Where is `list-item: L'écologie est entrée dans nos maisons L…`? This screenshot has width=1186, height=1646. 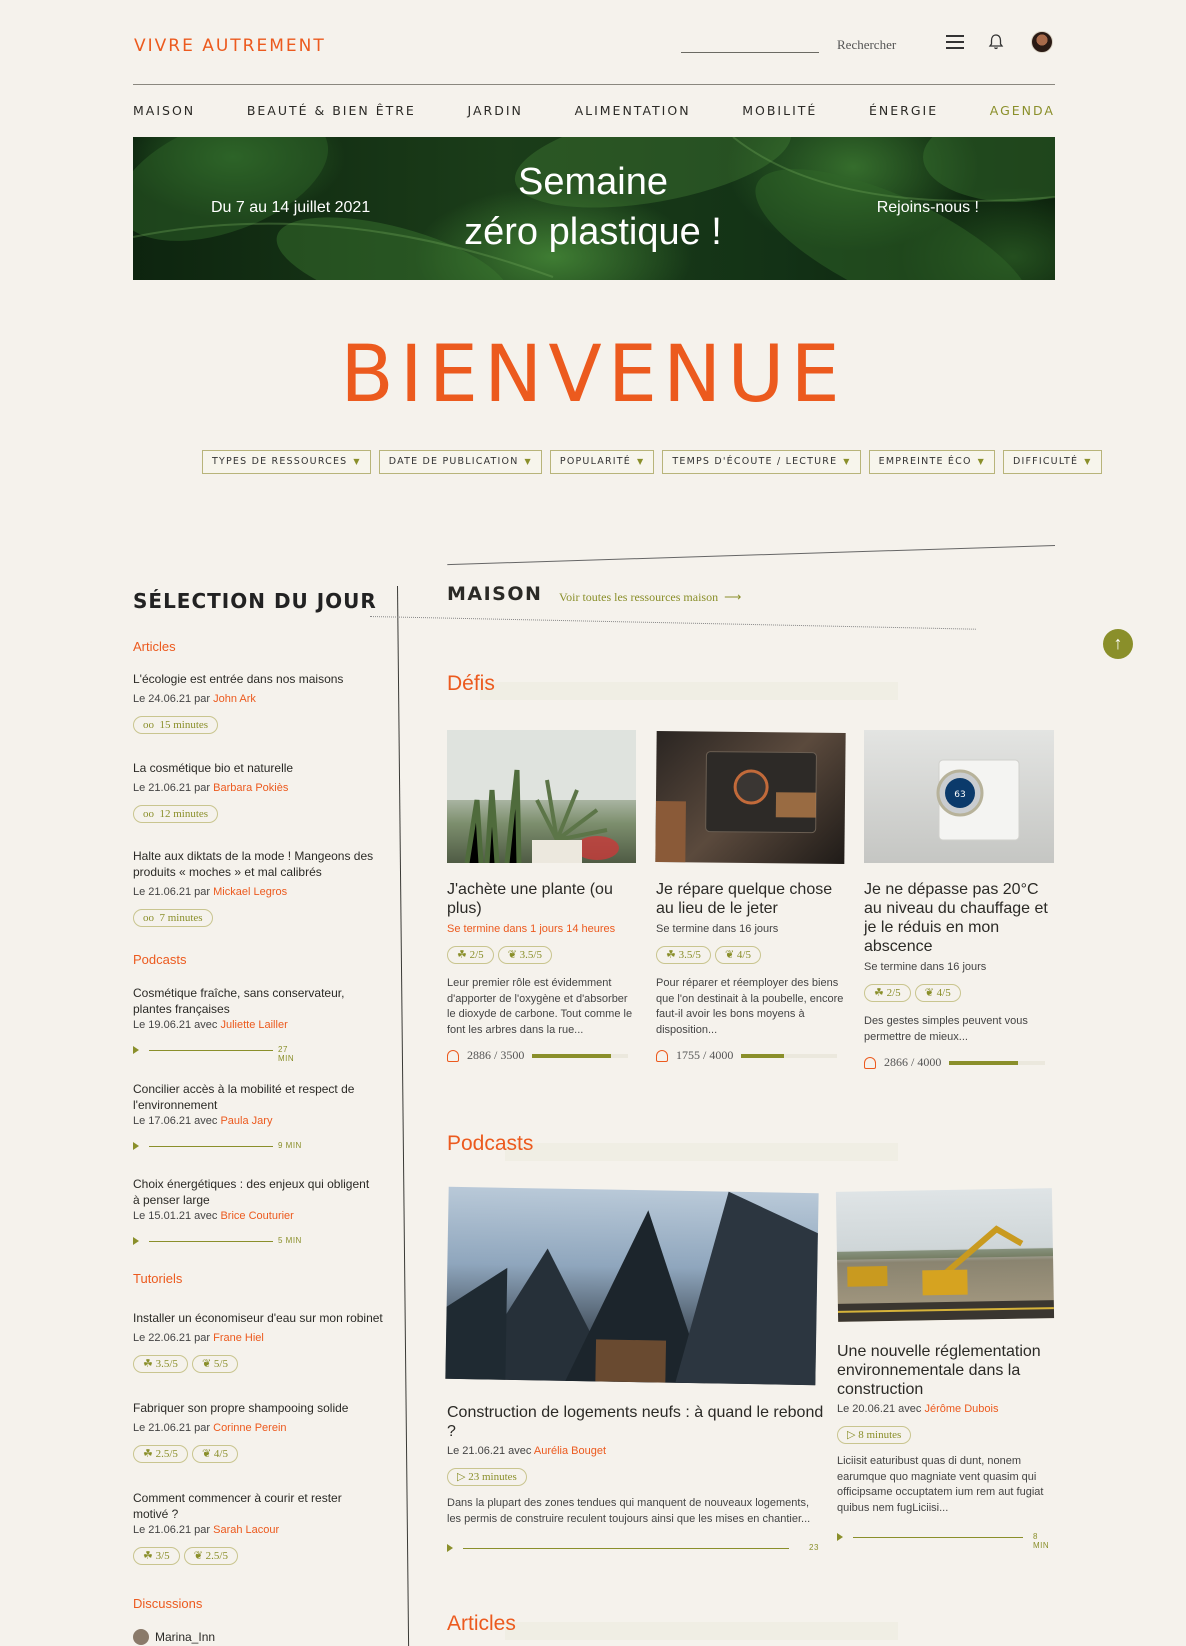 list-item: L'écologie est entrée dans nos maisons L… is located at coordinates (255, 702).